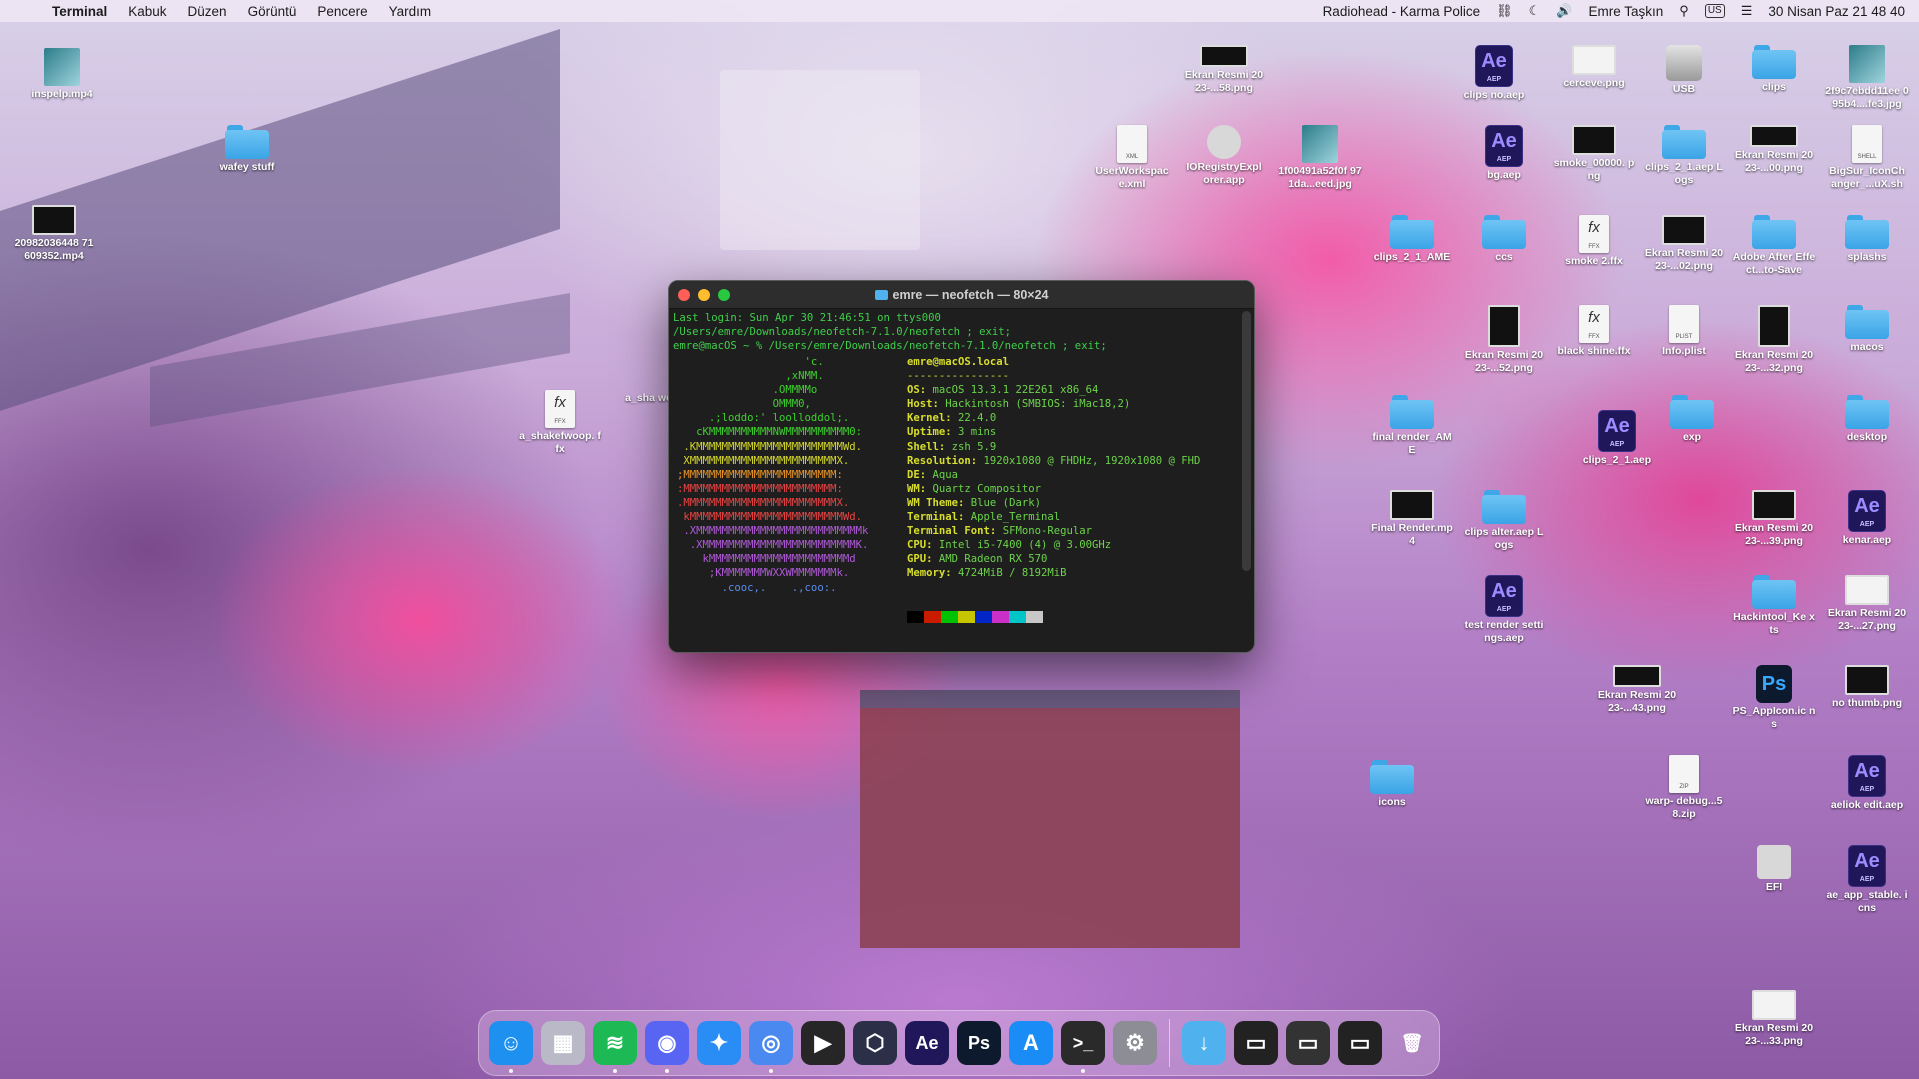  I want to click on ffx-file-icon: fx FFX, so click(1594, 234).